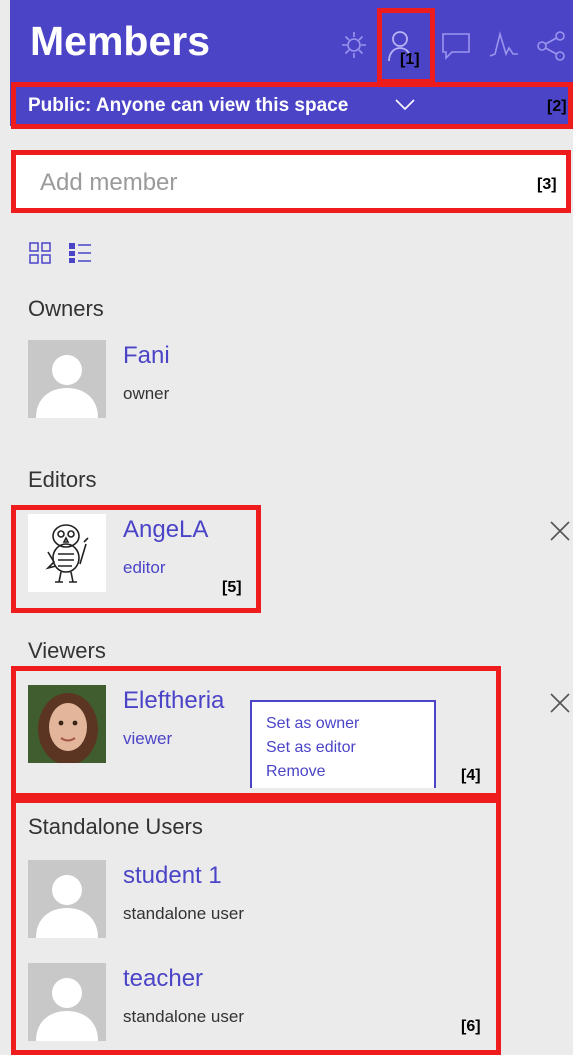 This screenshot has height=1055, width=573. I want to click on member-name: AngeLA, so click(165, 530).